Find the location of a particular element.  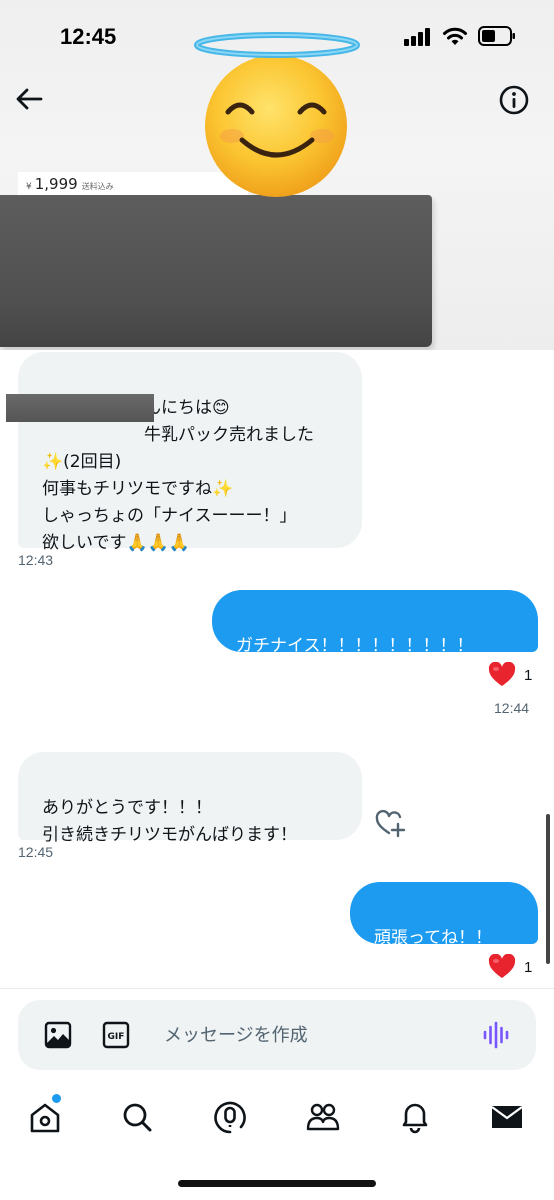

image-icon is located at coordinates (58, 1035).